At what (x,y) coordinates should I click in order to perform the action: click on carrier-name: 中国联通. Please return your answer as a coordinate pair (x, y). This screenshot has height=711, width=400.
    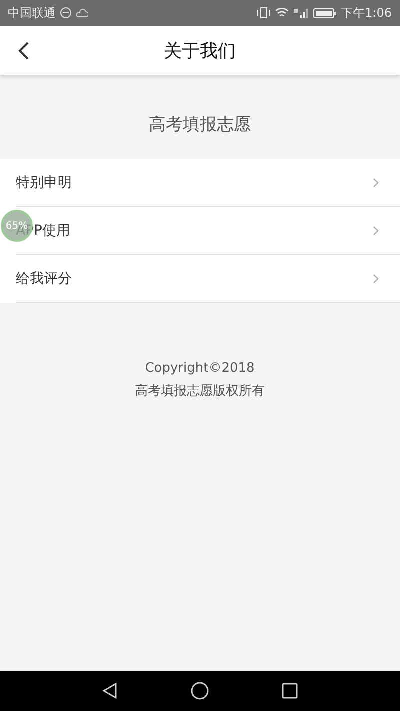
    Looking at the image, I should click on (32, 13).